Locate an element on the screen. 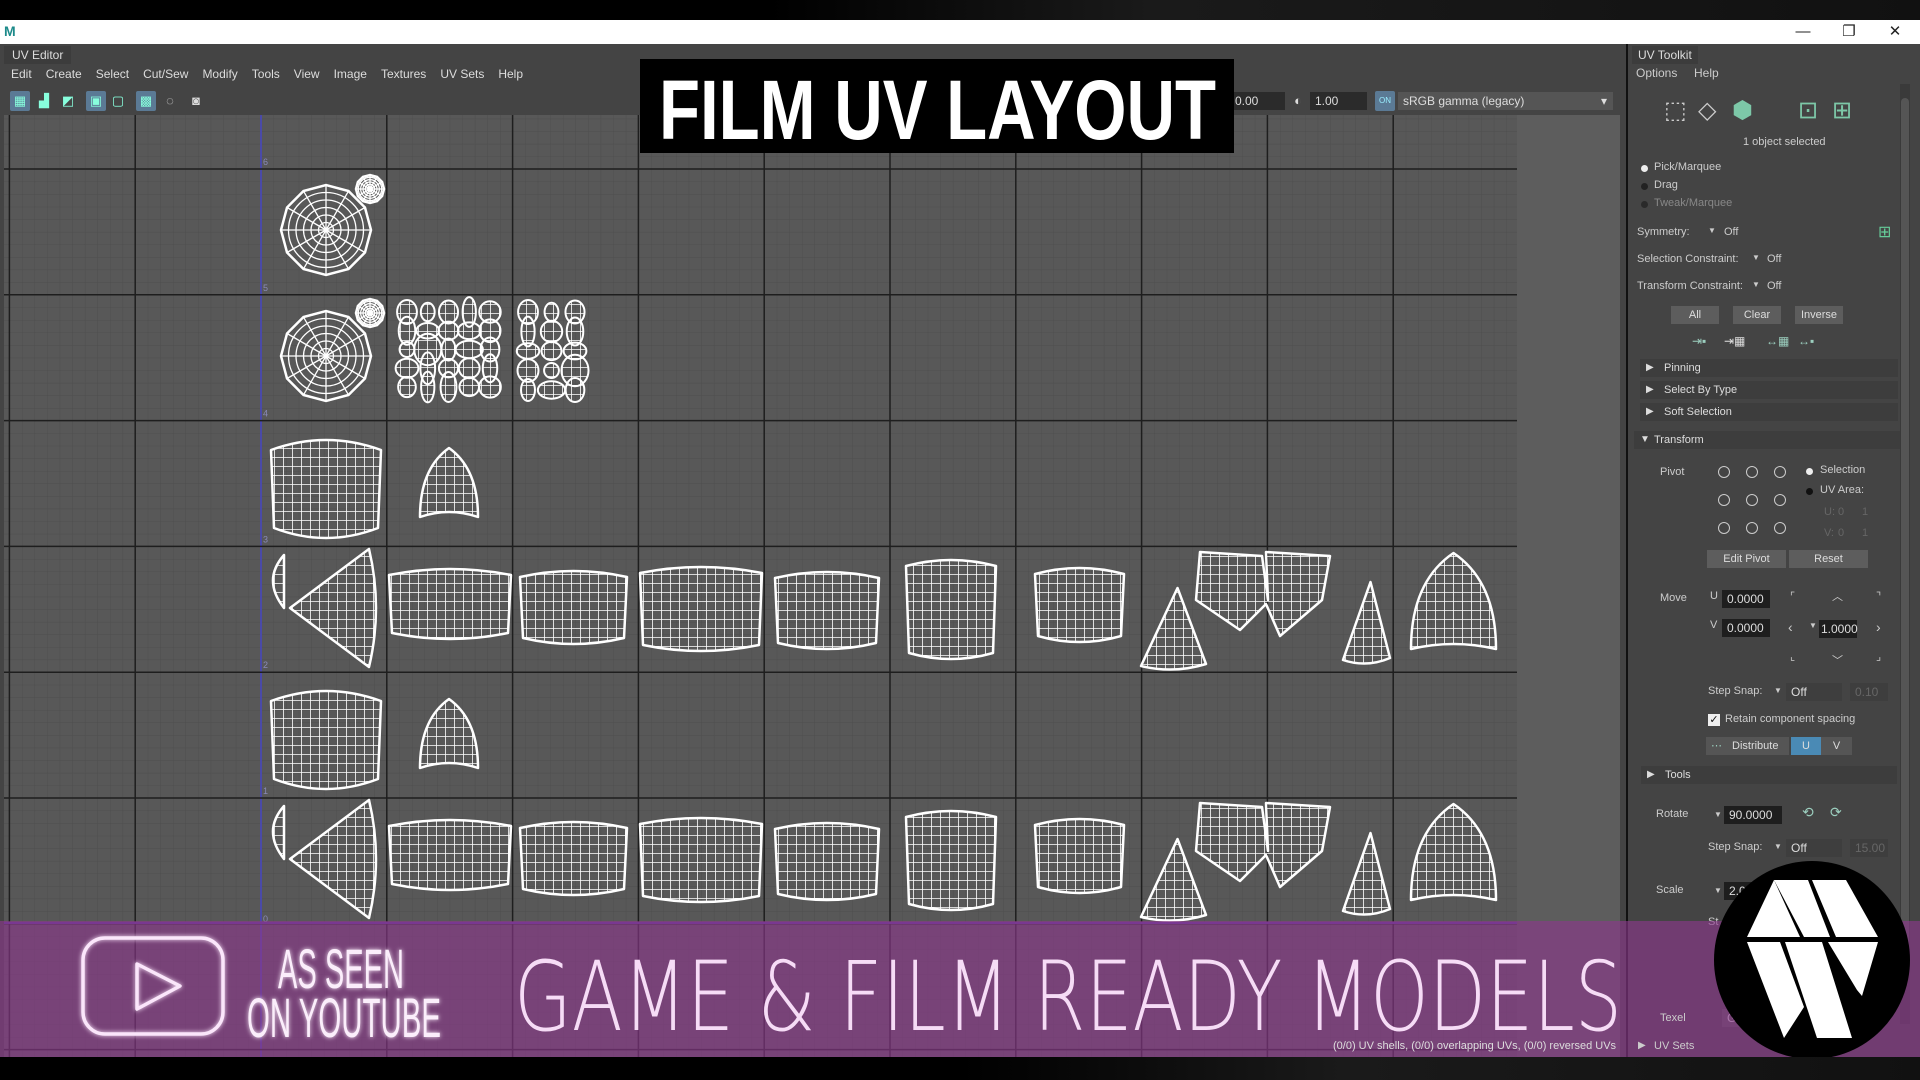  transform-constraint-value: Off is located at coordinates (1774, 286).